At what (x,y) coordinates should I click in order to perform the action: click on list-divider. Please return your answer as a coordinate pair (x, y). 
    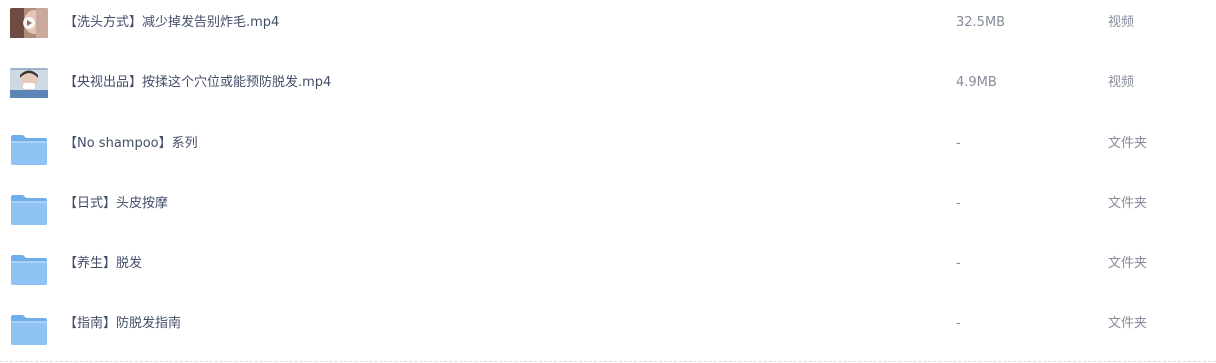
    Looking at the image, I should click on (608, 361).